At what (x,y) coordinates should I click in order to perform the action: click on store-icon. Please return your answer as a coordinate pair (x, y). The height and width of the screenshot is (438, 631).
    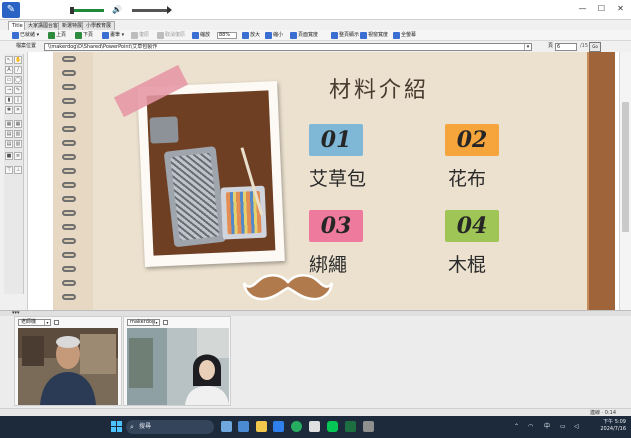
    Looking at the image, I should click on (314, 426).